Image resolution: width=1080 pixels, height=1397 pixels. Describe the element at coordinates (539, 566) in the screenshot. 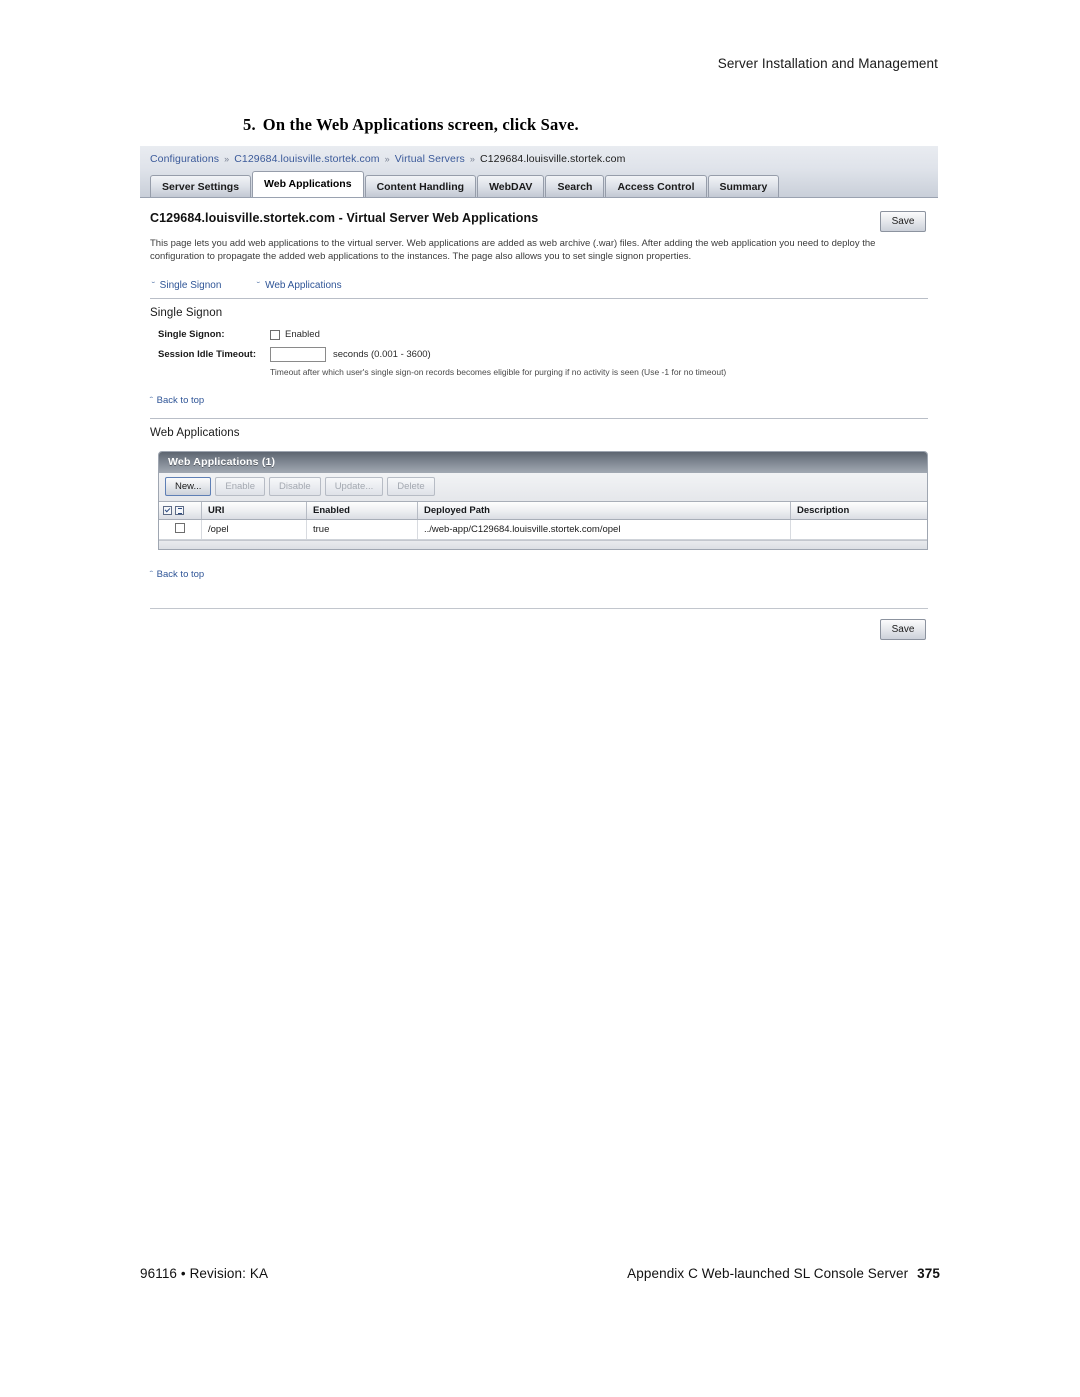

I see `back-to-top-row-web-applications: ˆ Back to top` at that location.